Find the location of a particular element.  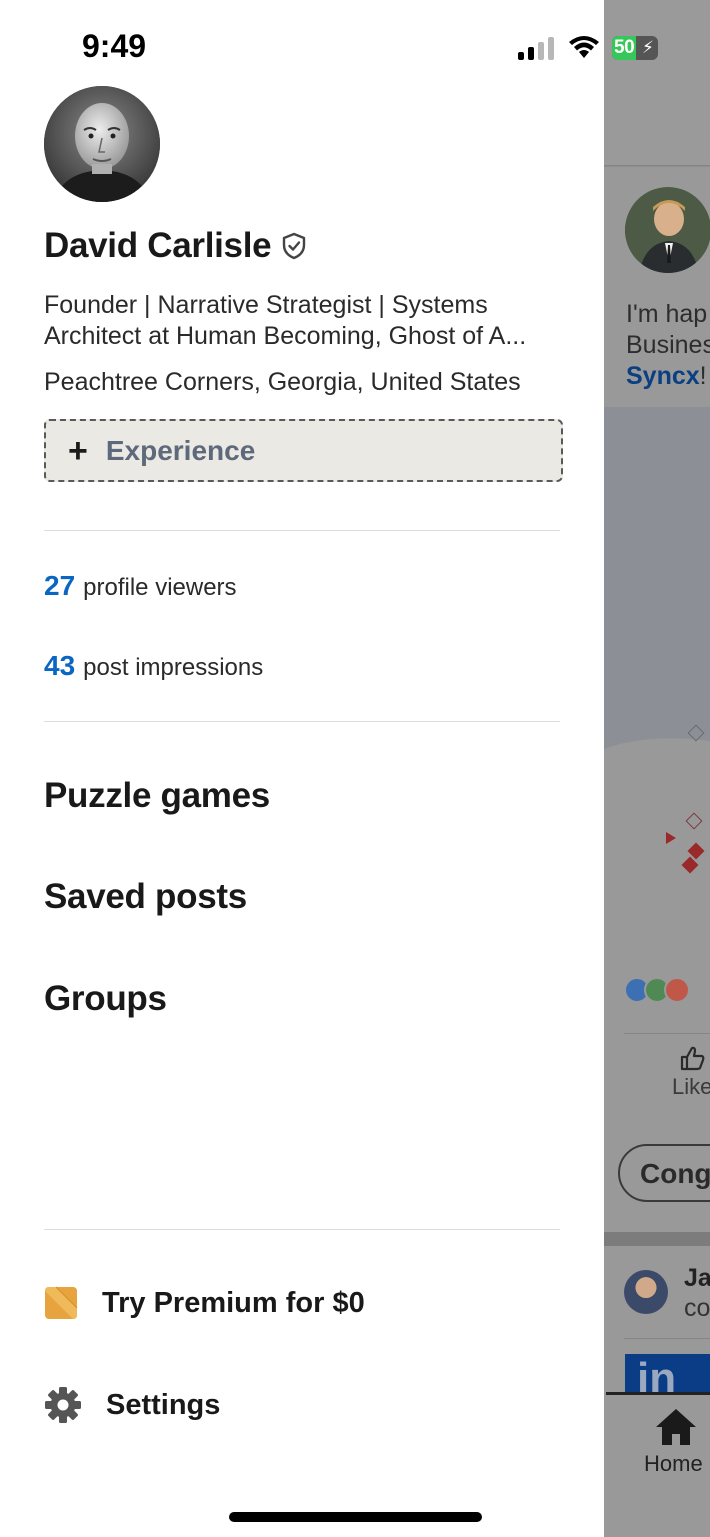

battery-icon: 50 ⚡ is located at coordinates (635, 48).